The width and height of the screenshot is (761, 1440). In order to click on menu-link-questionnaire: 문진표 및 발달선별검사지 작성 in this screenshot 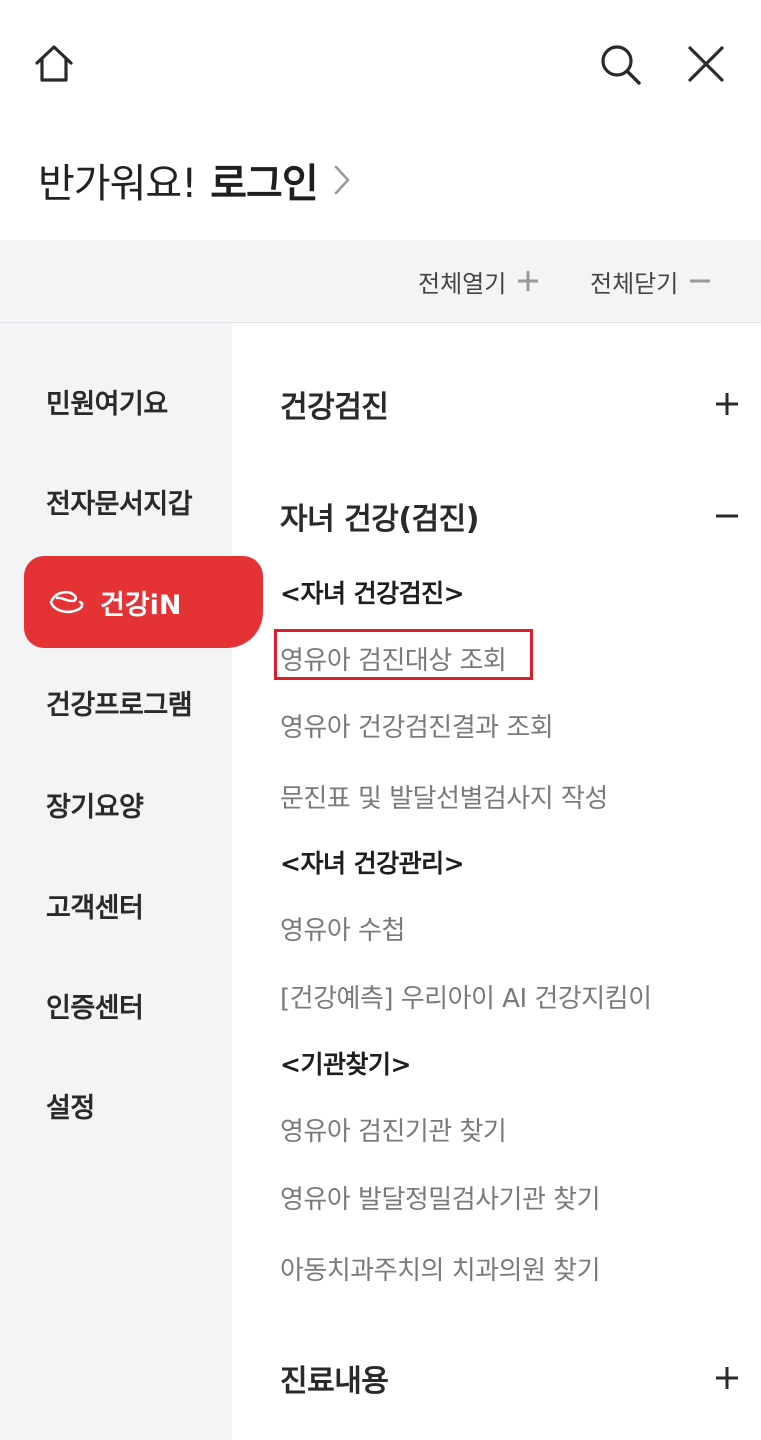, I will do `click(444, 796)`.